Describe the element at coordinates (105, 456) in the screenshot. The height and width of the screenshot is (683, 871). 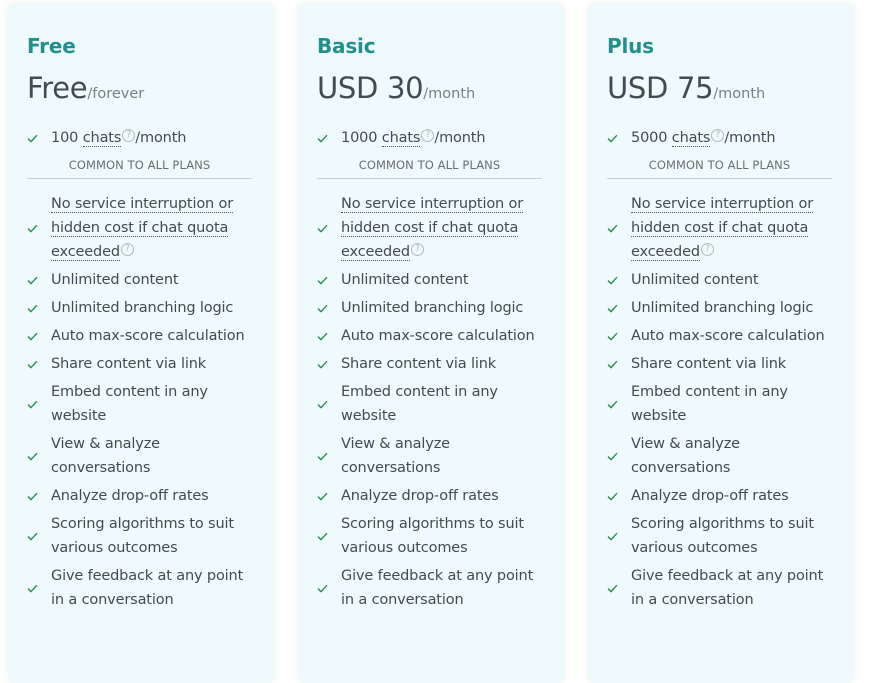
I see `feature-text: View & analyze conversations` at that location.